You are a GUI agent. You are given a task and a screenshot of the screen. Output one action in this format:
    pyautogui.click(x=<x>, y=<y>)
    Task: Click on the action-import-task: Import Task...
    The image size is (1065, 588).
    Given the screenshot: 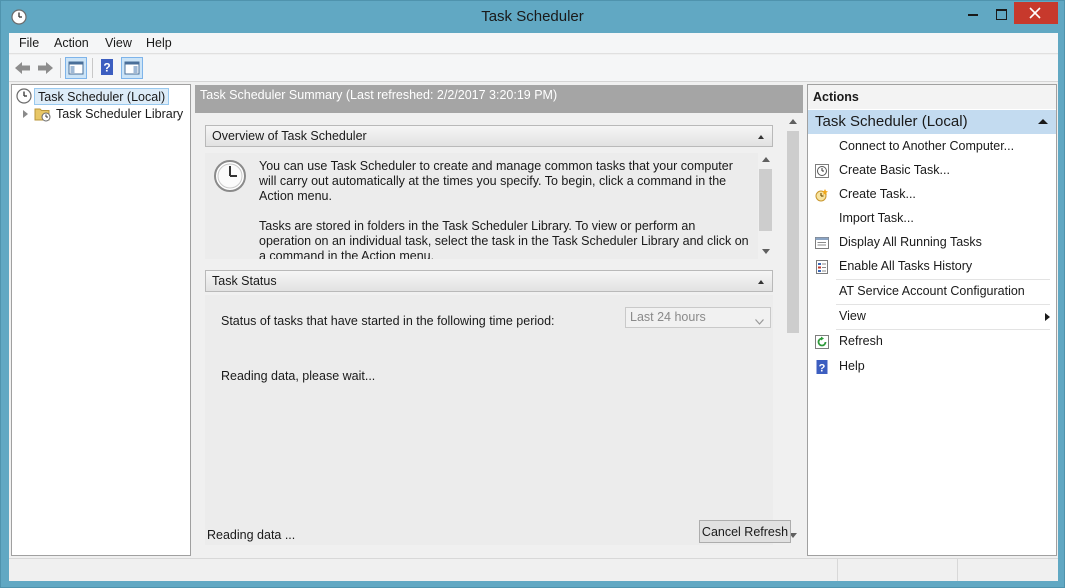 What is the action you would take?
    pyautogui.click(x=932, y=219)
    